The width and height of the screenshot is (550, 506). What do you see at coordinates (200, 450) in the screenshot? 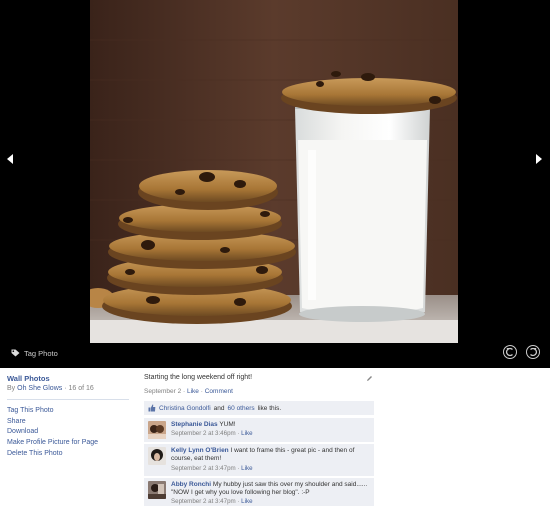
I see `comment-author-link: Kelly Lynn O'Brien` at bounding box center [200, 450].